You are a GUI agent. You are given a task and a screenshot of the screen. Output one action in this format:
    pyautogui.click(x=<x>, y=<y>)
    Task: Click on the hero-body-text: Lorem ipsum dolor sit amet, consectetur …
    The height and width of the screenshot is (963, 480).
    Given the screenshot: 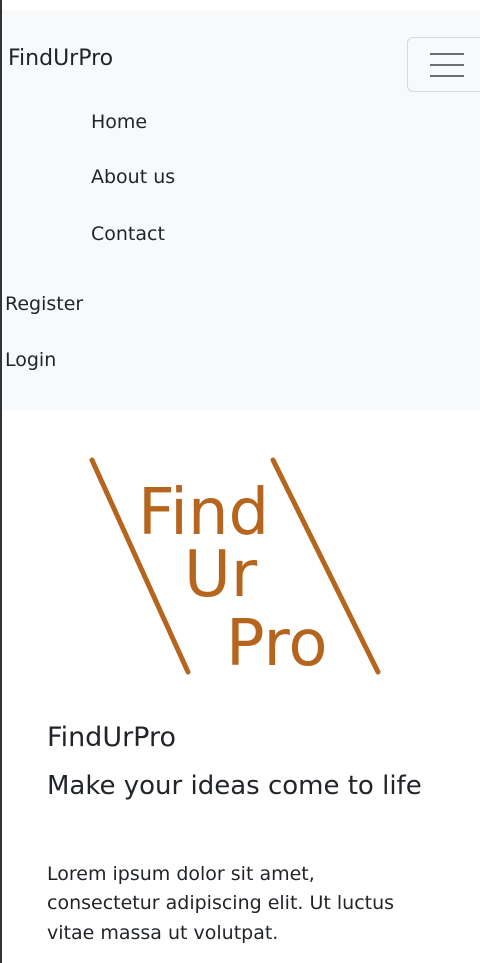 What is the action you would take?
    pyautogui.click(x=221, y=903)
    